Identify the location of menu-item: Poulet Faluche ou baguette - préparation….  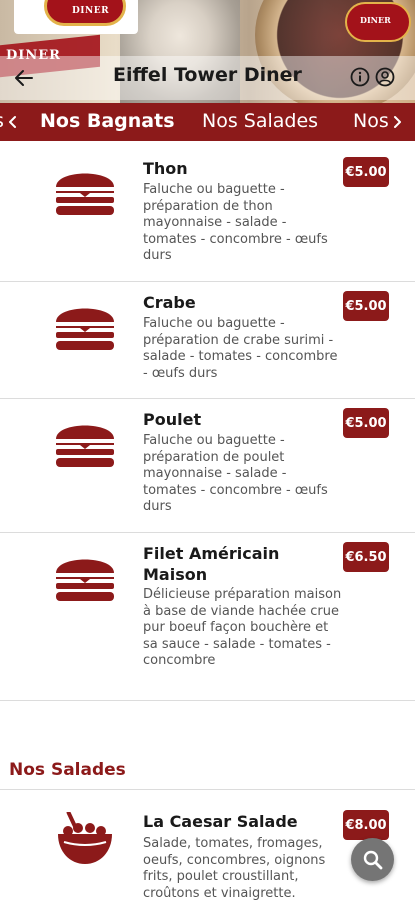
(207, 466).